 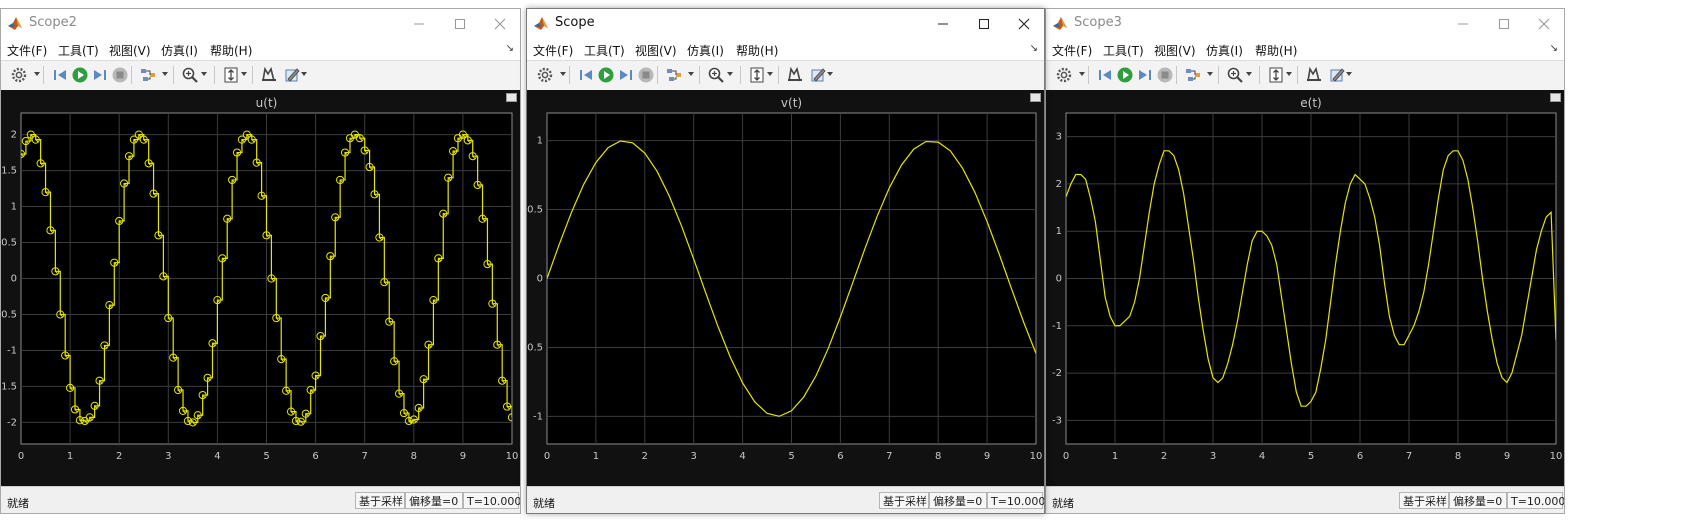 I want to click on chart-title: v(t), so click(x=791, y=103).